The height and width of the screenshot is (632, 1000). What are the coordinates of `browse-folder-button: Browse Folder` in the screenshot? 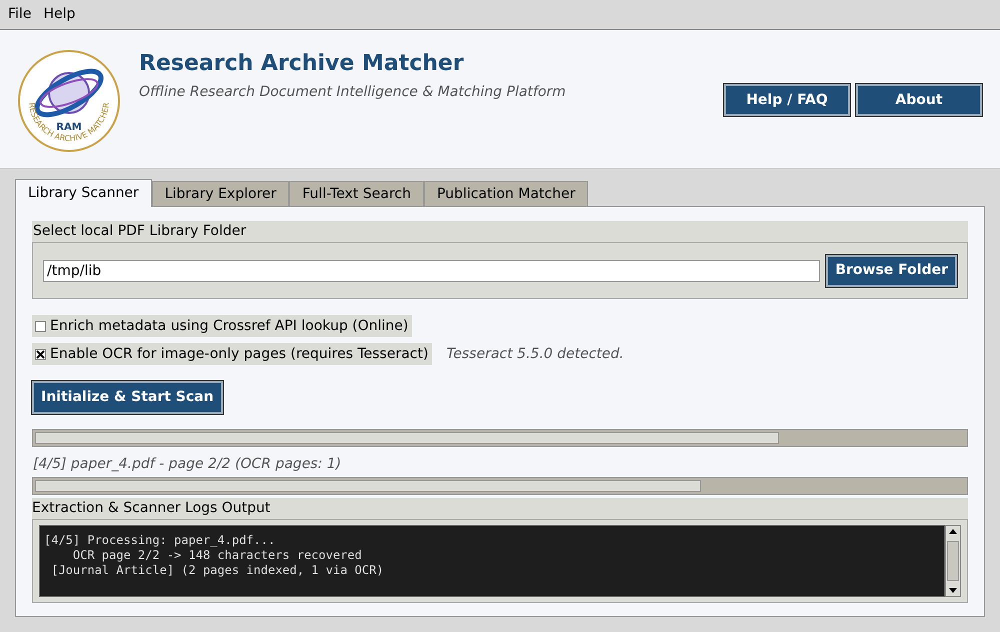 It's located at (891, 270).